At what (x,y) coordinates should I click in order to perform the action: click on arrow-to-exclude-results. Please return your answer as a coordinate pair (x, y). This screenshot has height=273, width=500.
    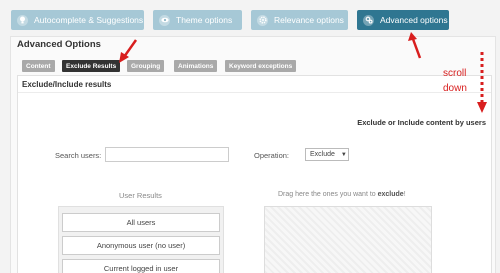
    Looking at the image, I should click on (130, 48).